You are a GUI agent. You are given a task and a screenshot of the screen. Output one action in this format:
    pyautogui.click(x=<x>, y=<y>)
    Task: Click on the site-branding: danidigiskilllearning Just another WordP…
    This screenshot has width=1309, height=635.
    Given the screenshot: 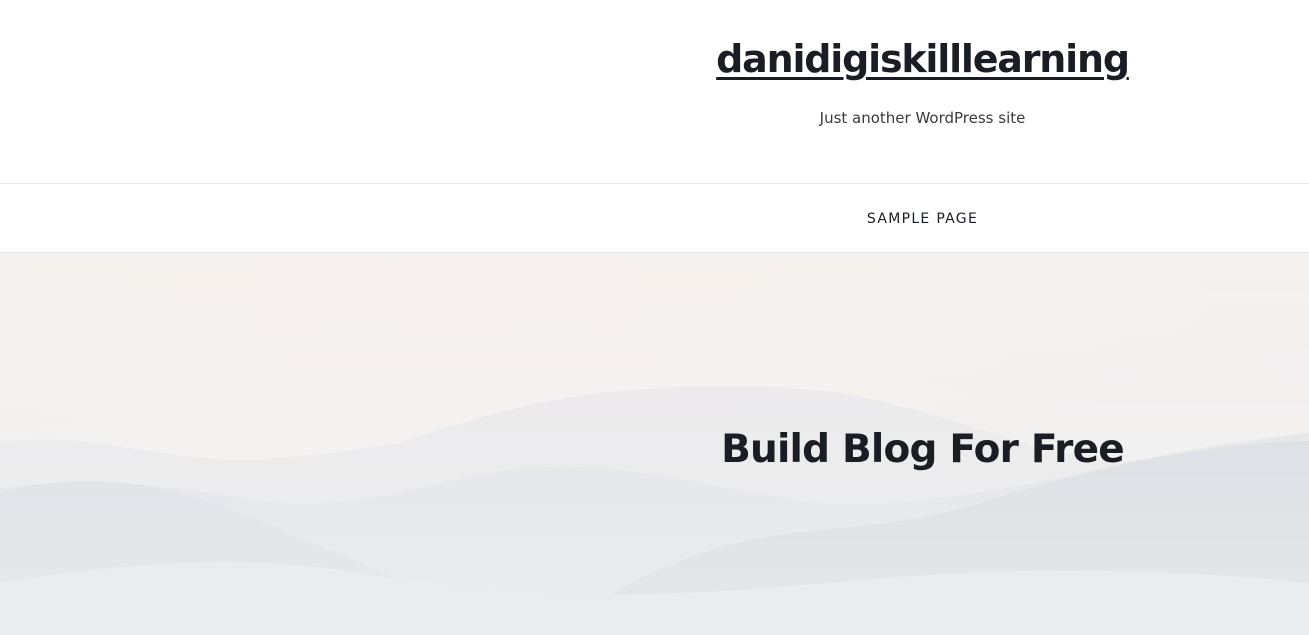 What is the action you would take?
    pyautogui.click(x=922, y=64)
    